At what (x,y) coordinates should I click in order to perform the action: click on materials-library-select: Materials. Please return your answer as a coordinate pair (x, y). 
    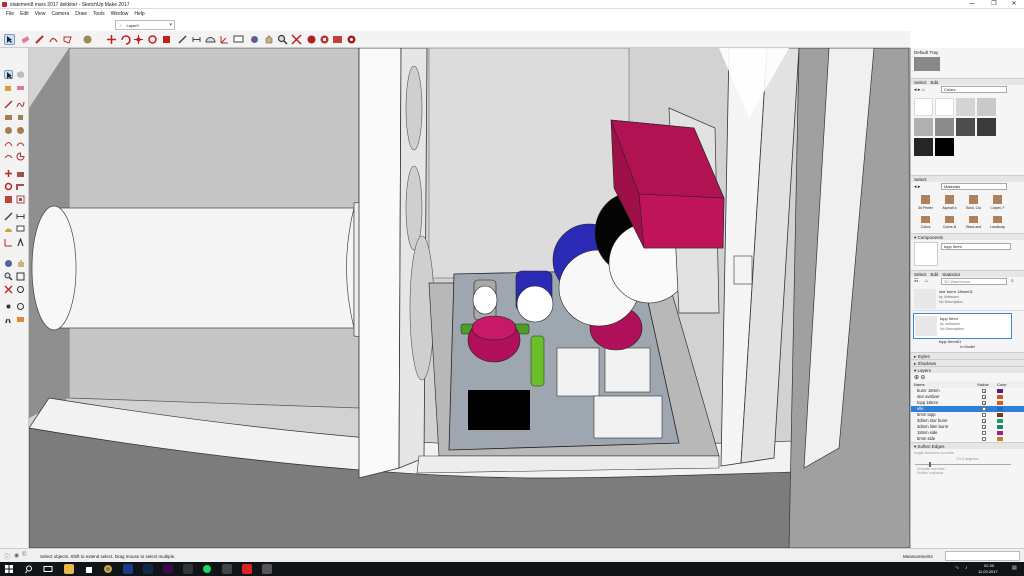
    Looking at the image, I should click on (974, 186).